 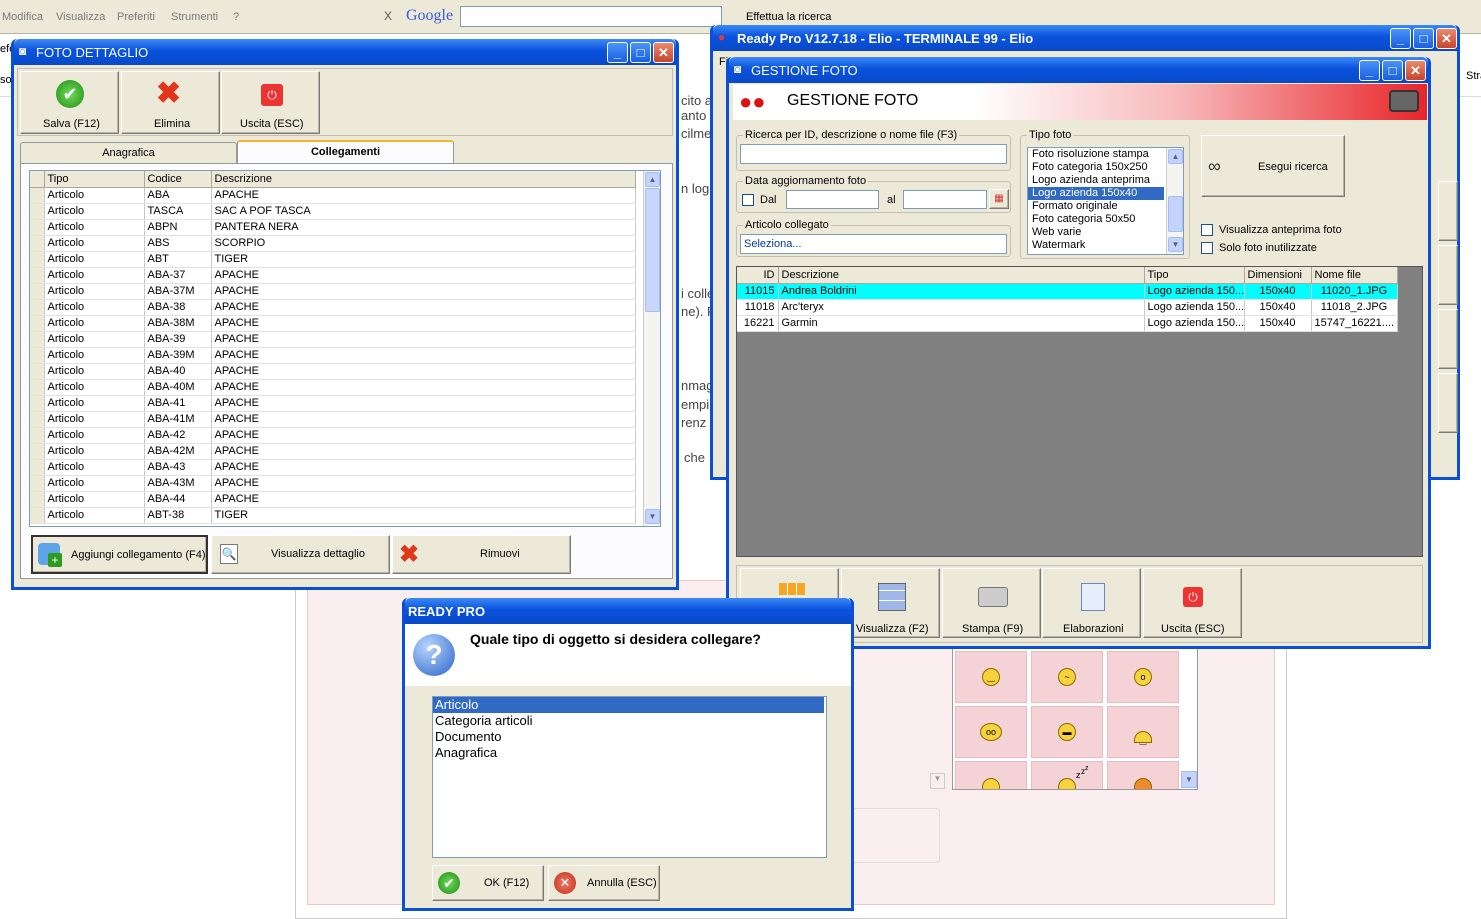 I want to click on tipo-foto-option: Foto risoluzione stampa, so click(x=1105, y=154).